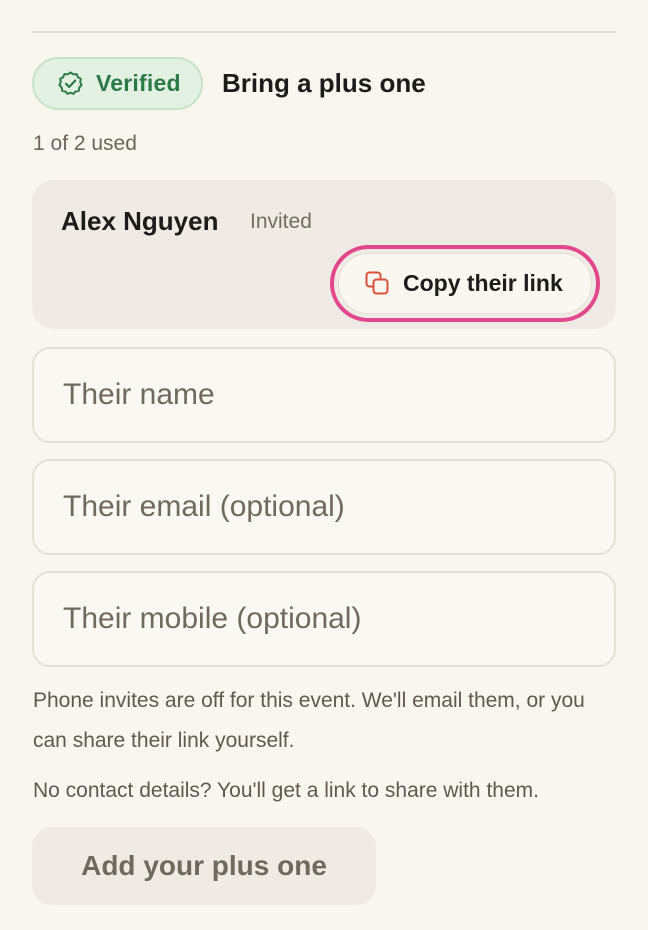 The width and height of the screenshot is (648, 930). Describe the element at coordinates (377, 283) in the screenshot. I see `copy-icon` at that location.